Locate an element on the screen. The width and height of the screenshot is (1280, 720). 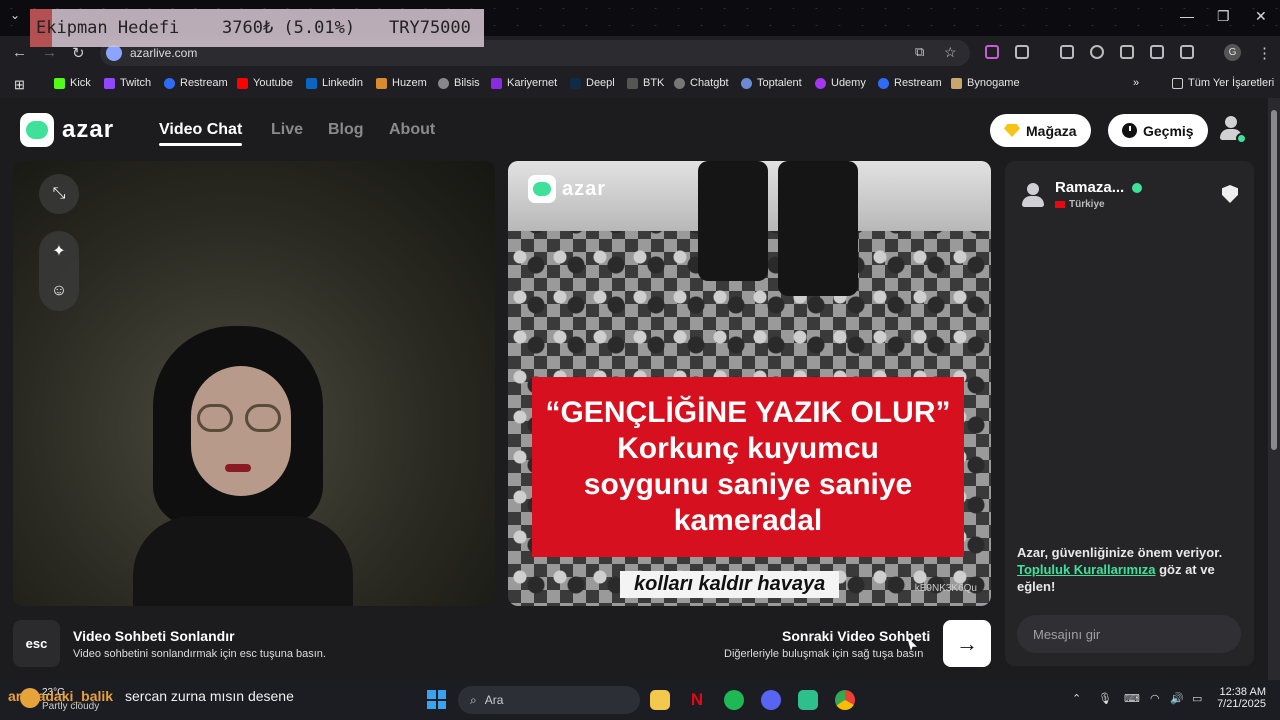
history-icon is located at coordinates (1097, 52).